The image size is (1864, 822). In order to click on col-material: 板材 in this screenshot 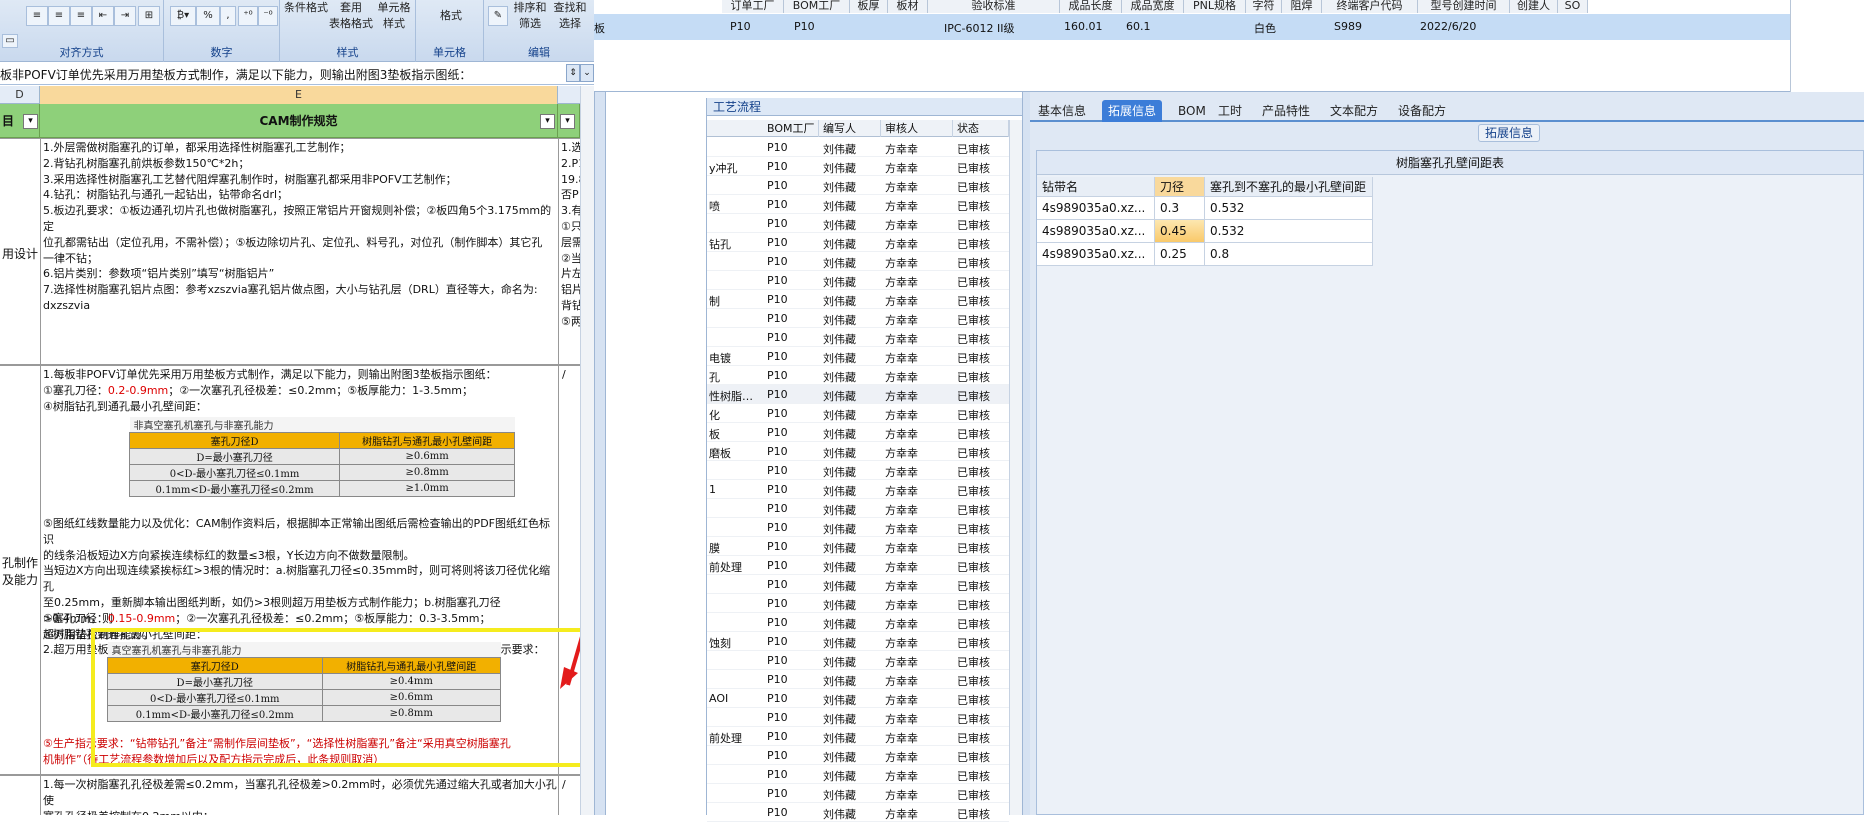, I will do `click(908, 6)`.